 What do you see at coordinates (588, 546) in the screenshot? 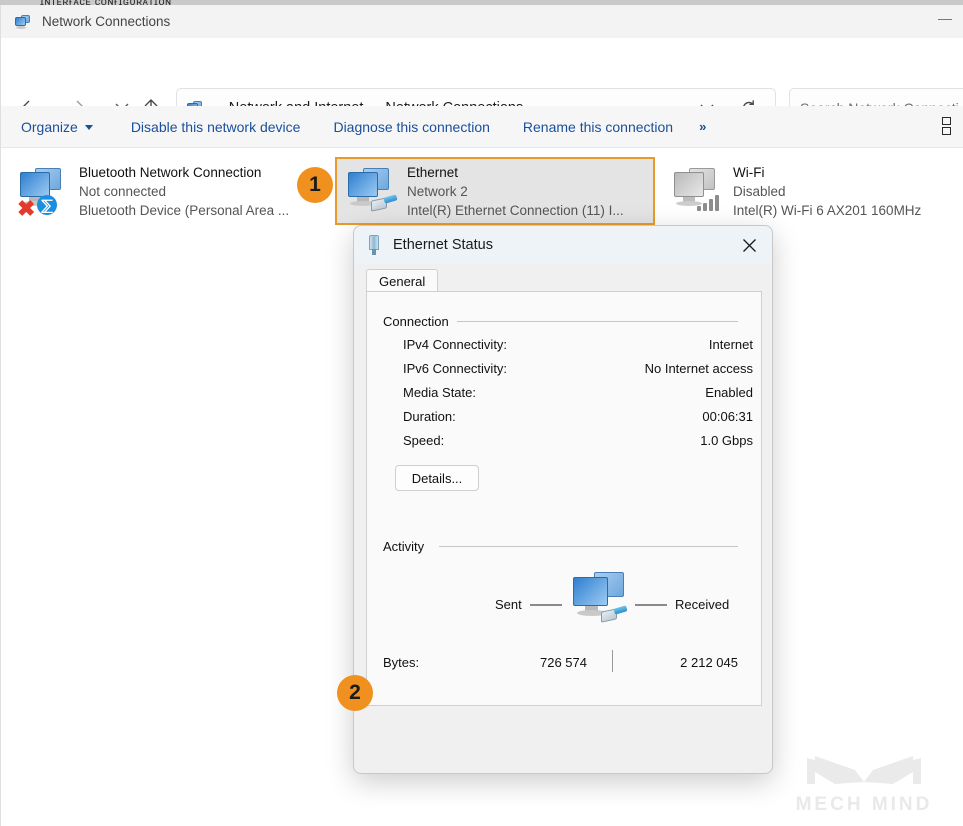
I see `activity-group-divider` at bounding box center [588, 546].